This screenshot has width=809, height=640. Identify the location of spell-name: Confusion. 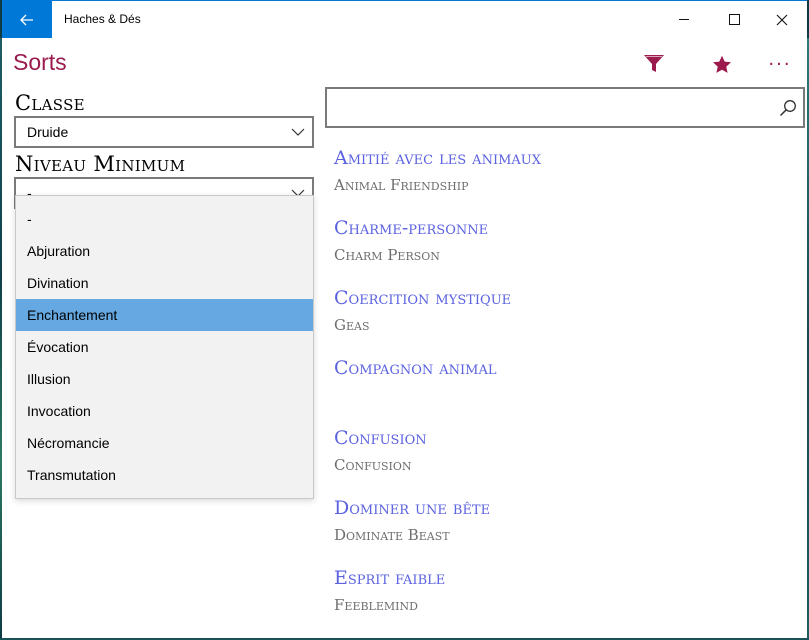
(380, 438).